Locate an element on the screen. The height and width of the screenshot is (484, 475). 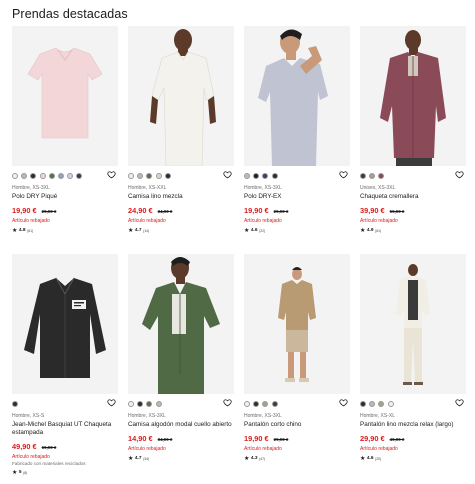
product-rating: ★ 5 (8) is located at coordinates (65, 473).